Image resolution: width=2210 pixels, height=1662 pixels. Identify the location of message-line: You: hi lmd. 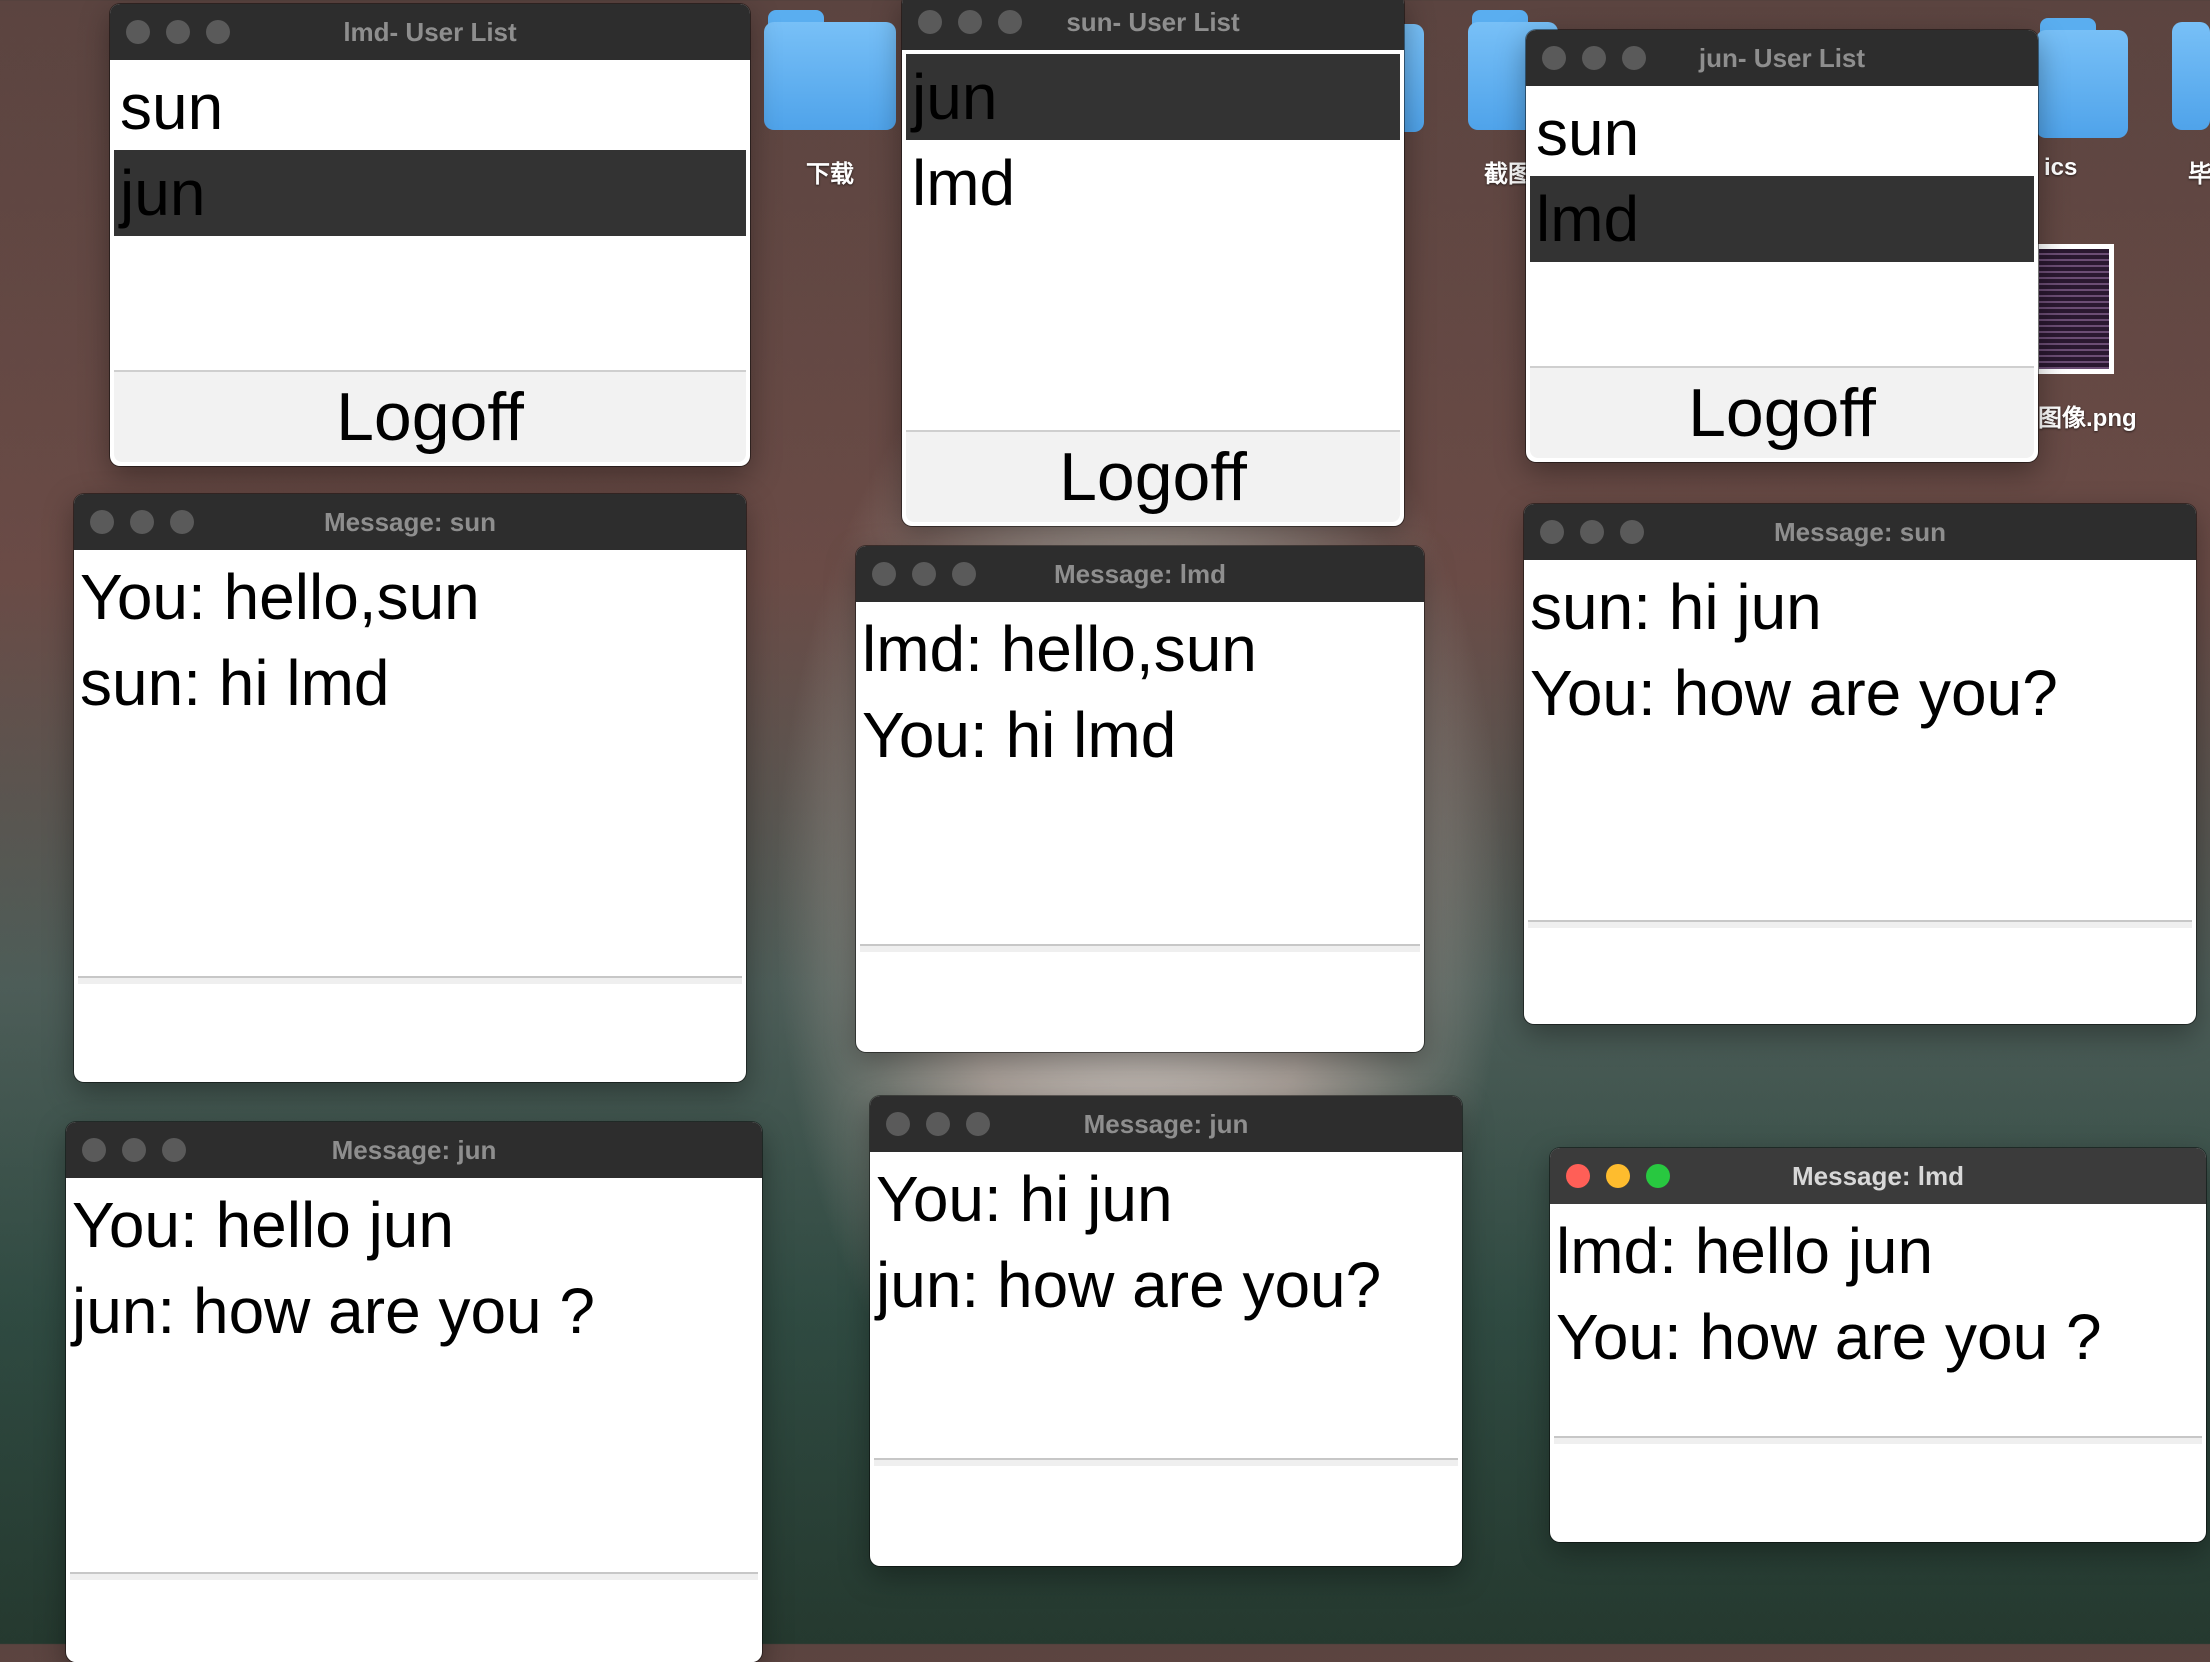
(1019, 735).